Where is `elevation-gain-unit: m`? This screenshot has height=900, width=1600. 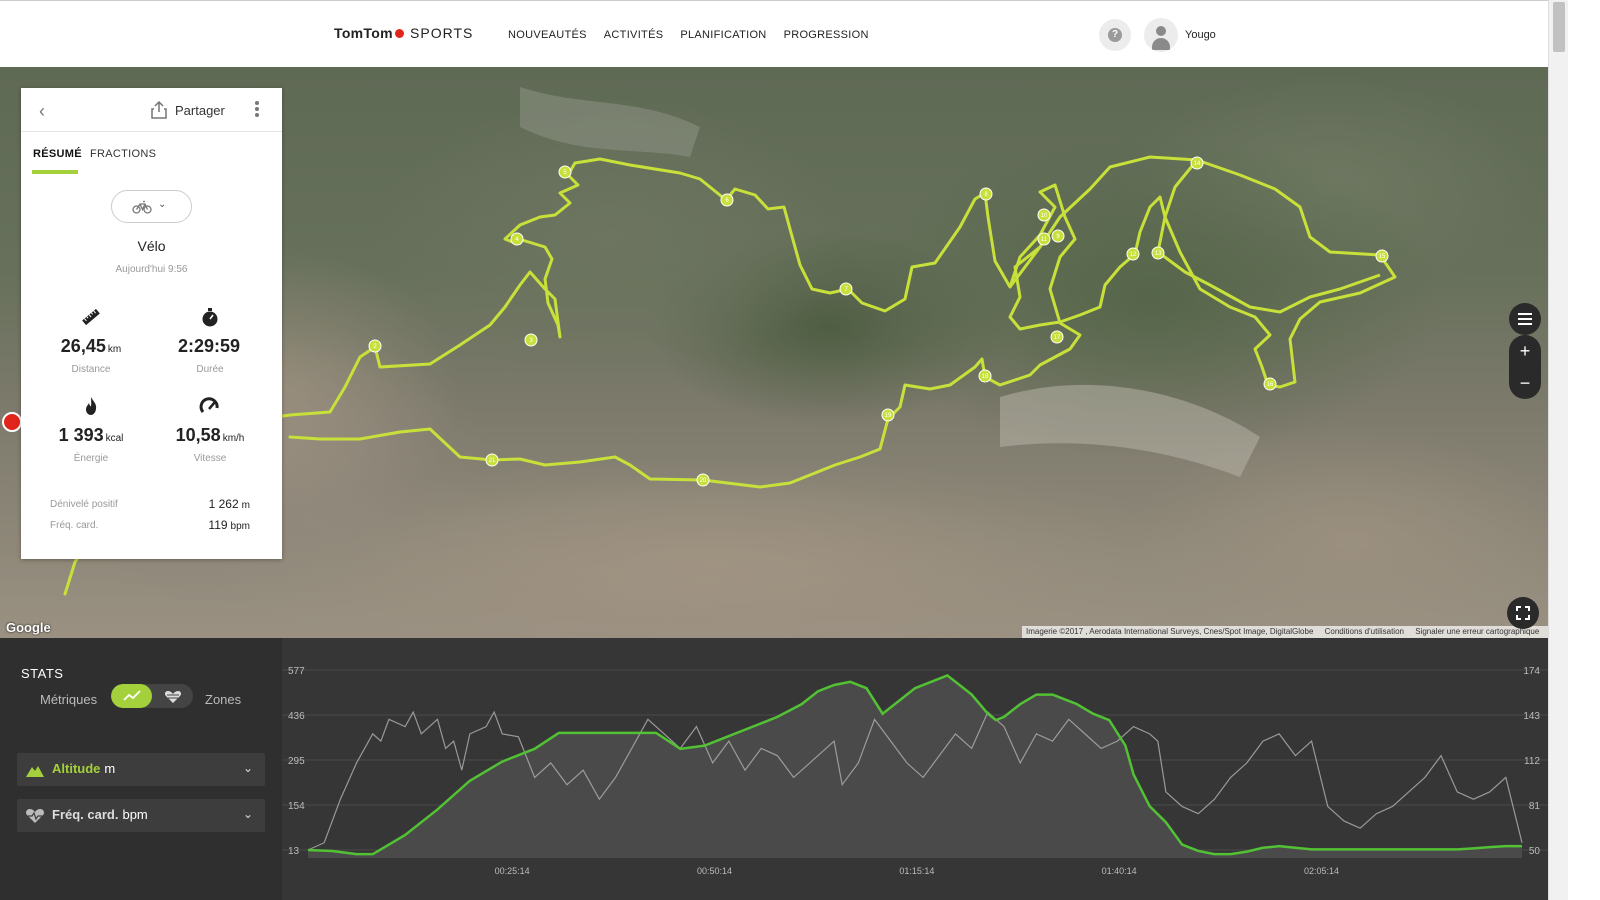 elevation-gain-unit: m is located at coordinates (245, 505).